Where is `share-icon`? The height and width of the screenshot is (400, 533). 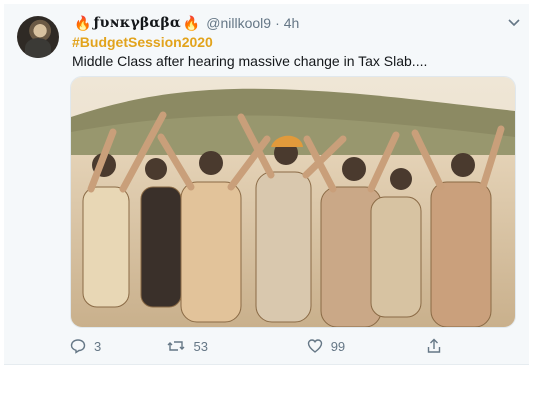
share-icon is located at coordinates (434, 345).